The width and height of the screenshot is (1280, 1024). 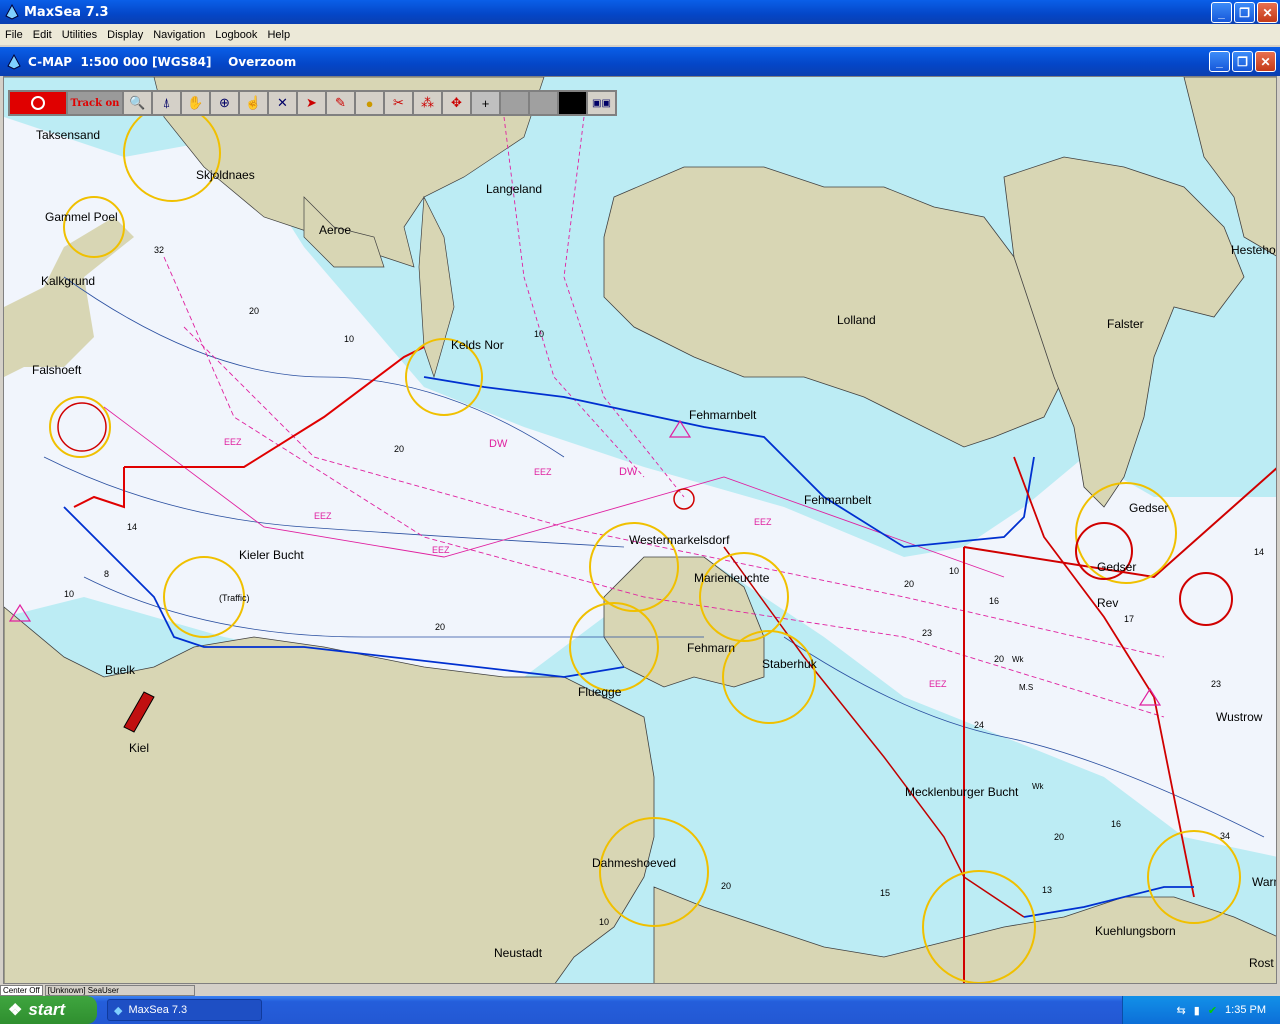 What do you see at coordinates (1219, 61) in the screenshot?
I see `chart-minimize-button: _` at bounding box center [1219, 61].